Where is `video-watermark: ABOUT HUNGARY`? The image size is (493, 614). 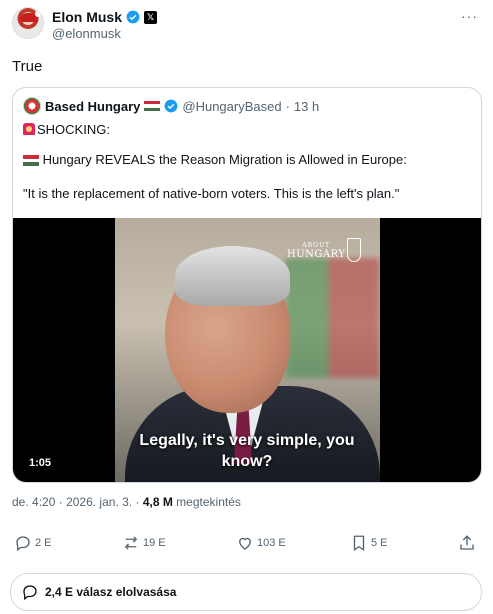
video-watermark: ABOUT HUNGARY is located at coordinates (316, 251).